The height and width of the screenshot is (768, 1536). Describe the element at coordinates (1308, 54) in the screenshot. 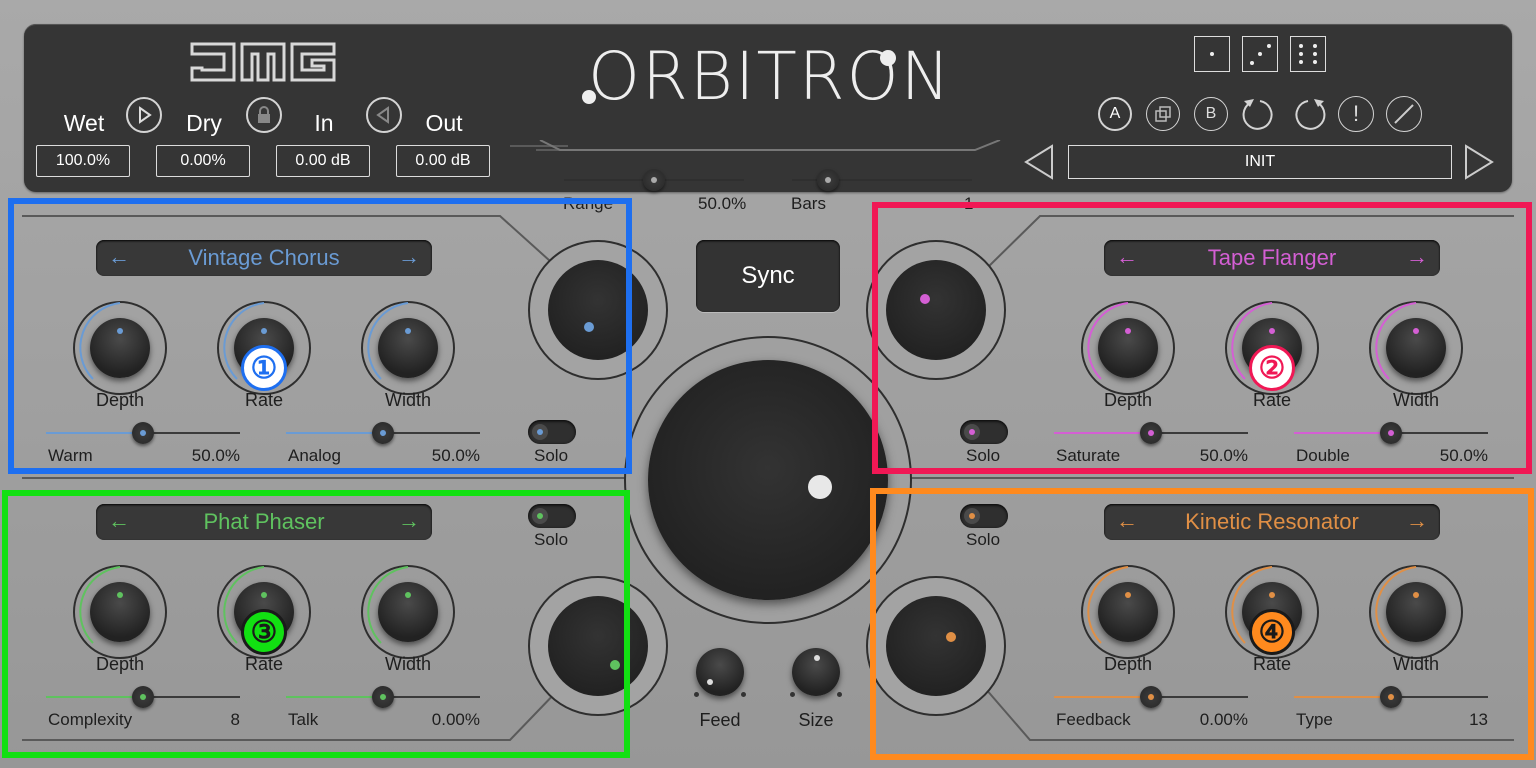

I see `random-six-button` at that location.